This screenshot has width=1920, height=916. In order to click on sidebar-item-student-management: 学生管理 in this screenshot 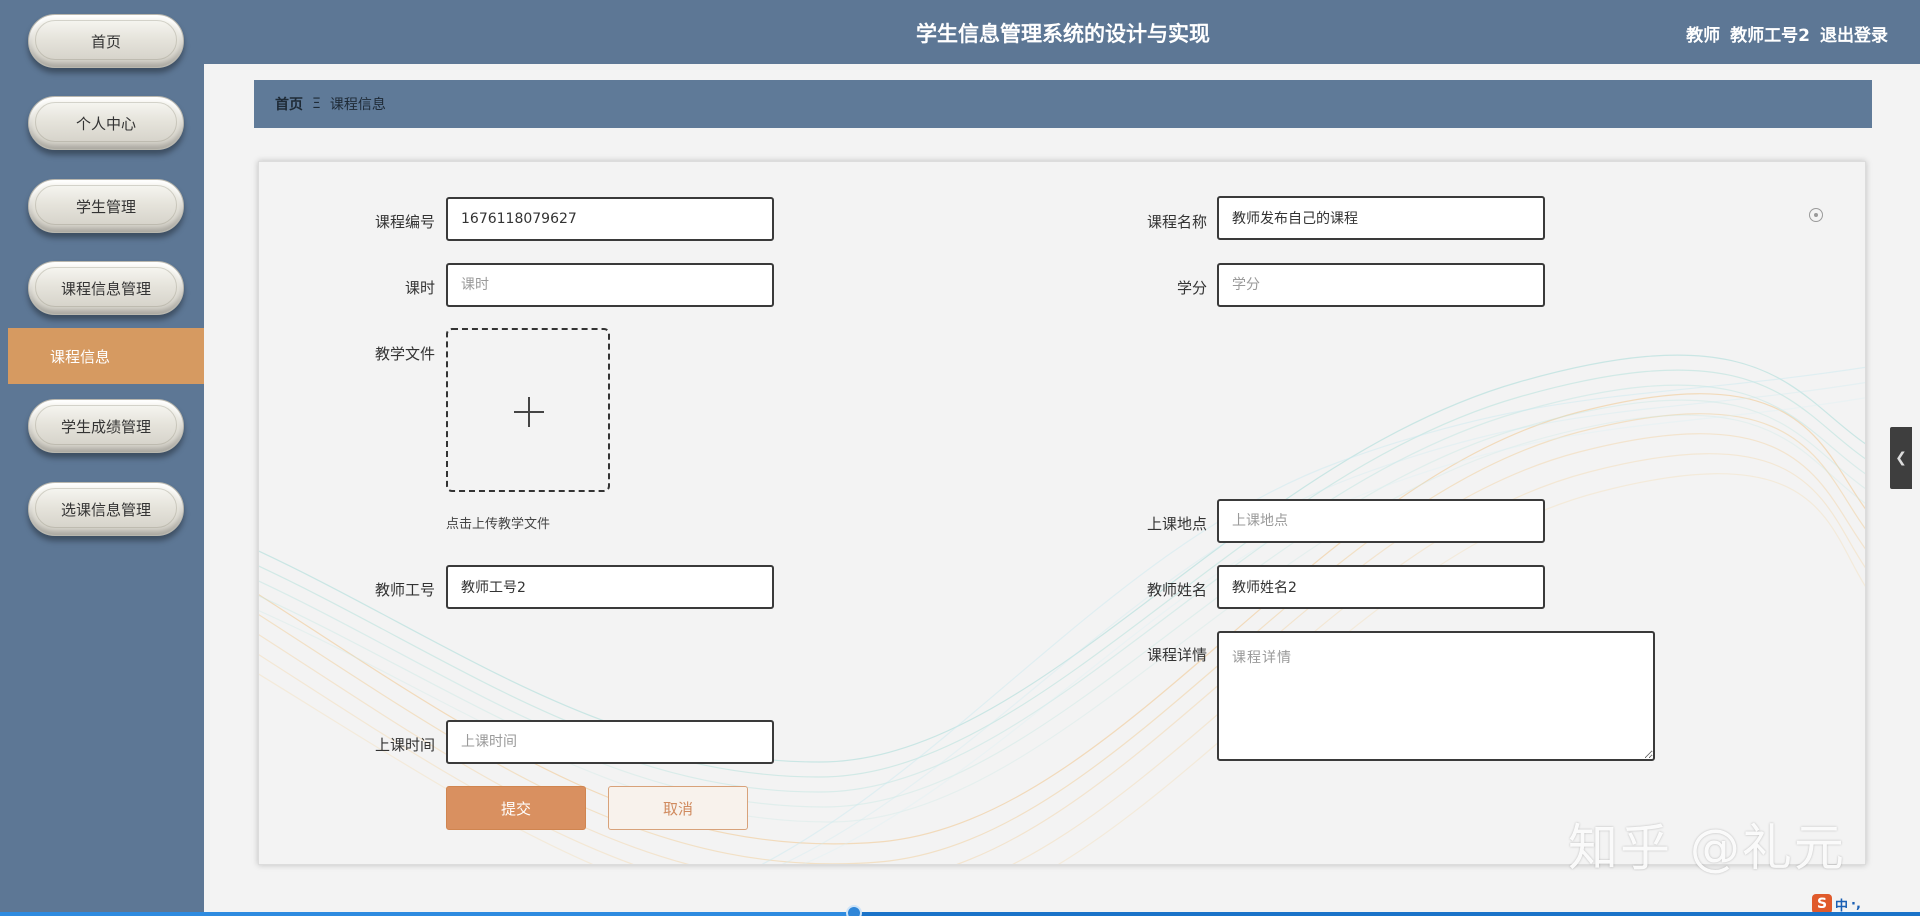, I will do `click(106, 206)`.